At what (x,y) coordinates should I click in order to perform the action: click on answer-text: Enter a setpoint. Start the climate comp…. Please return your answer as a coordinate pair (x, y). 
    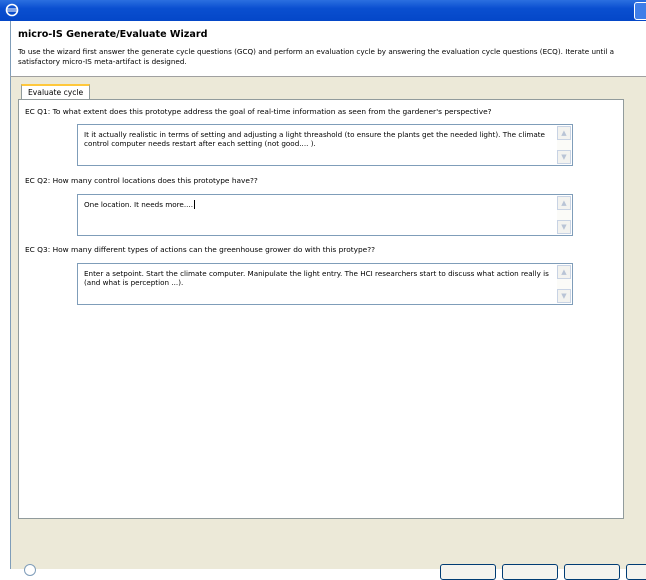
    Looking at the image, I should click on (316, 278).